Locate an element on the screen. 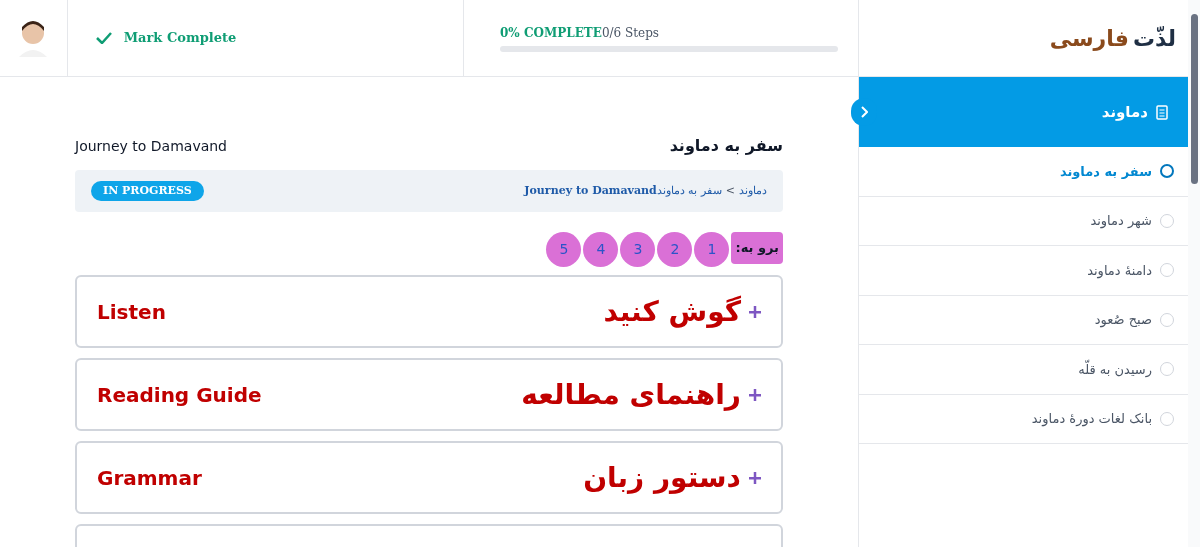 The image size is (1200, 547). lesson-title: رسیدن به قلّه is located at coordinates (1115, 369).